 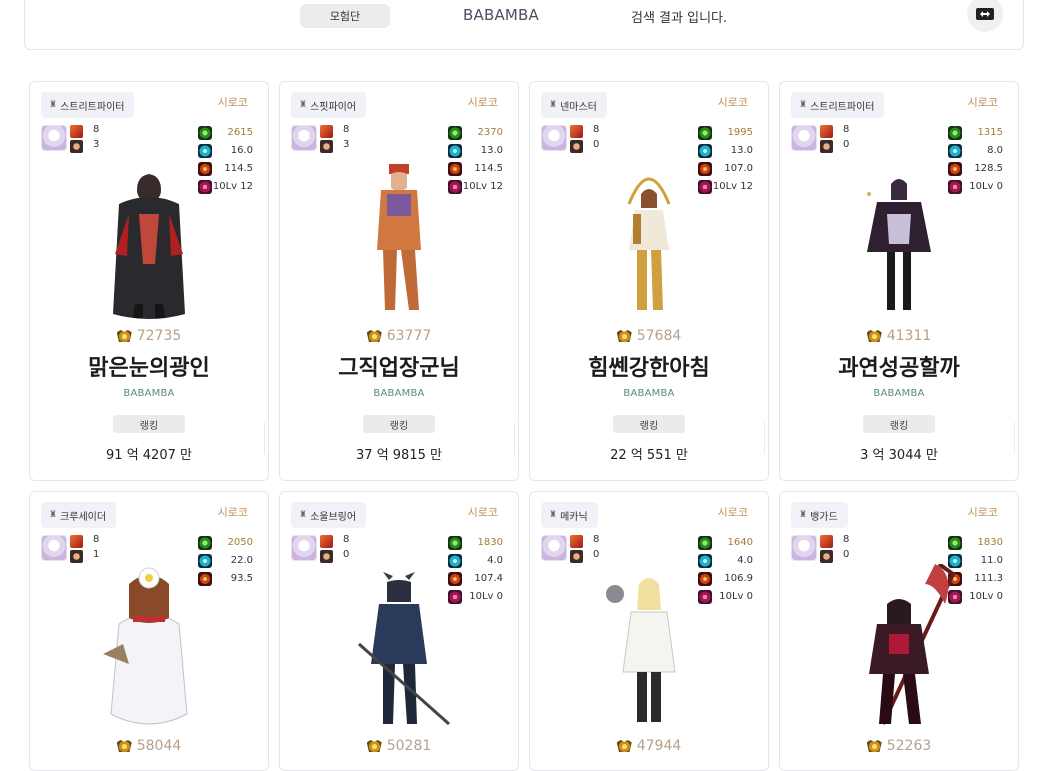 What do you see at coordinates (574, 105) in the screenshot?
I see `job-tag: ♜ 넨마스터` at bounding box center [574, 105].